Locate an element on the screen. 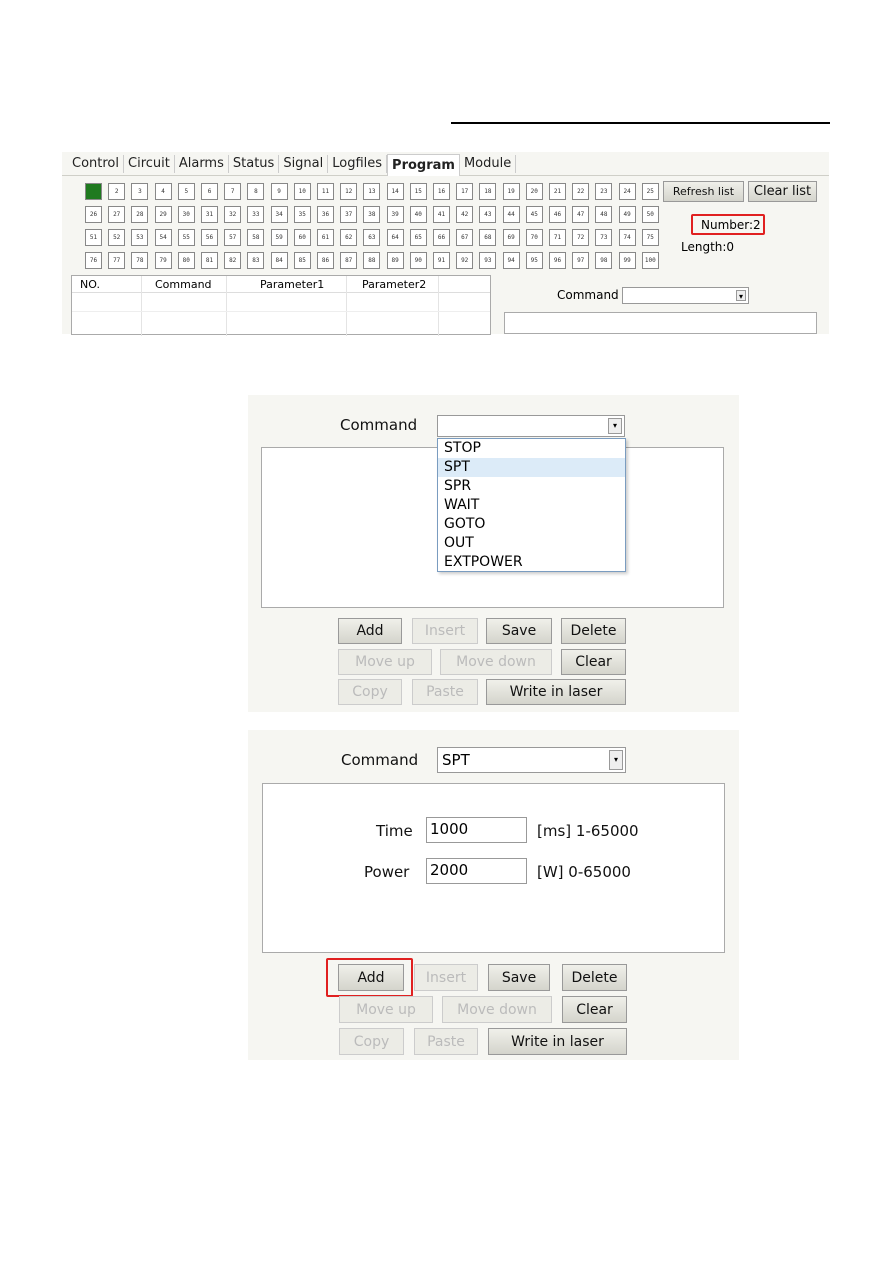  command-option-stop: STOP is located at coordinates (531, 448).